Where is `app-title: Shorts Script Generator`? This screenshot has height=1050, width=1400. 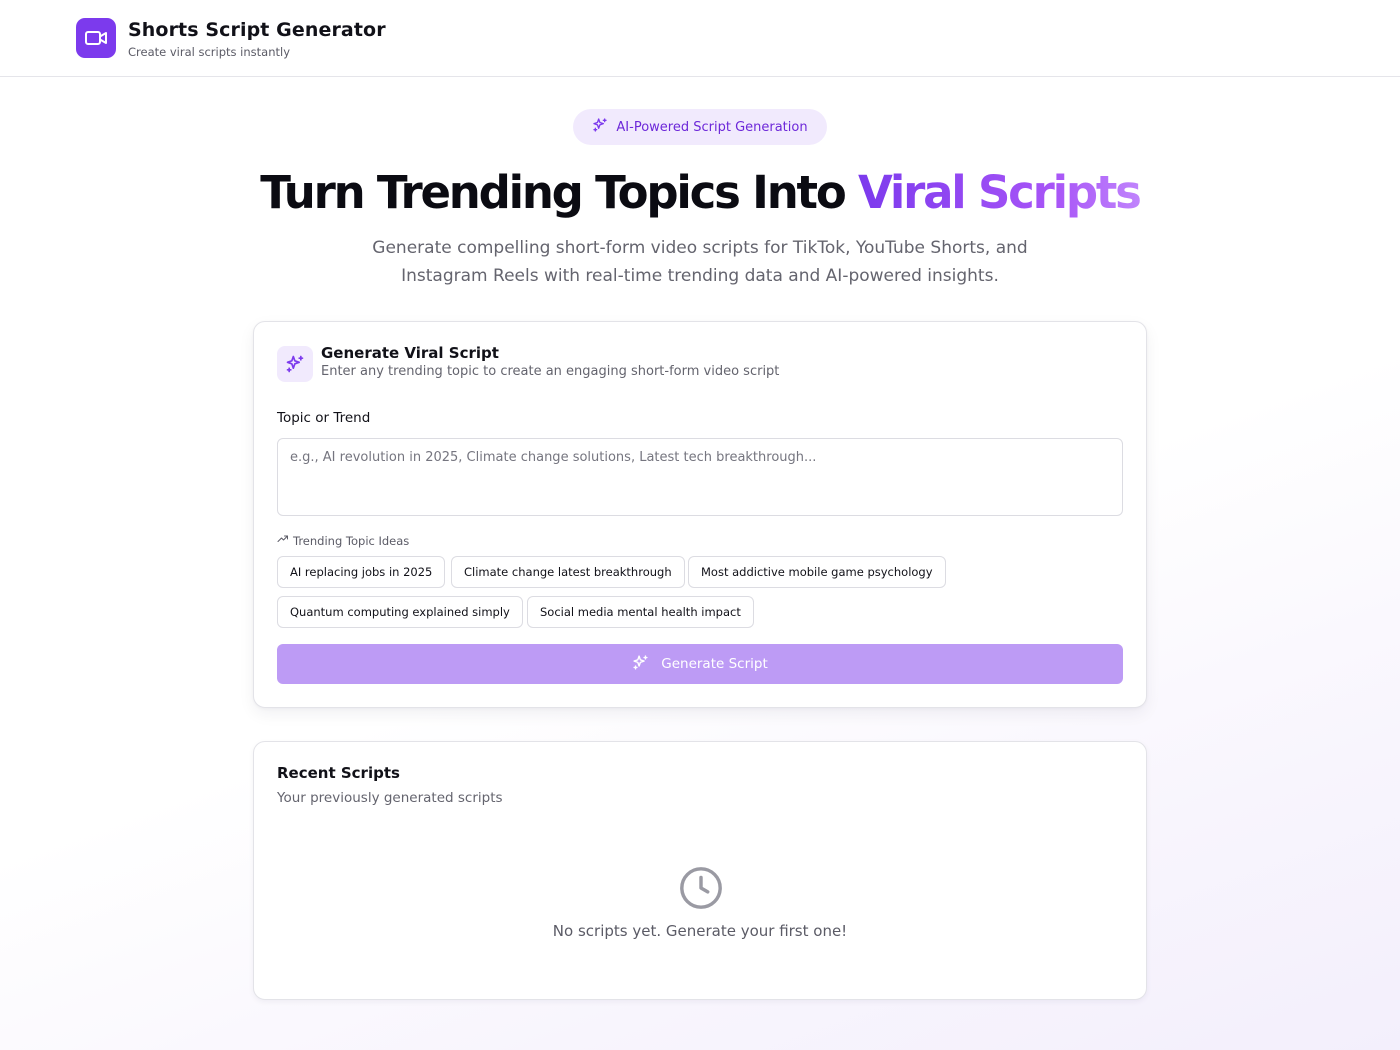 app-title: Shorts Script Generator is located at coordinates (257, 30).